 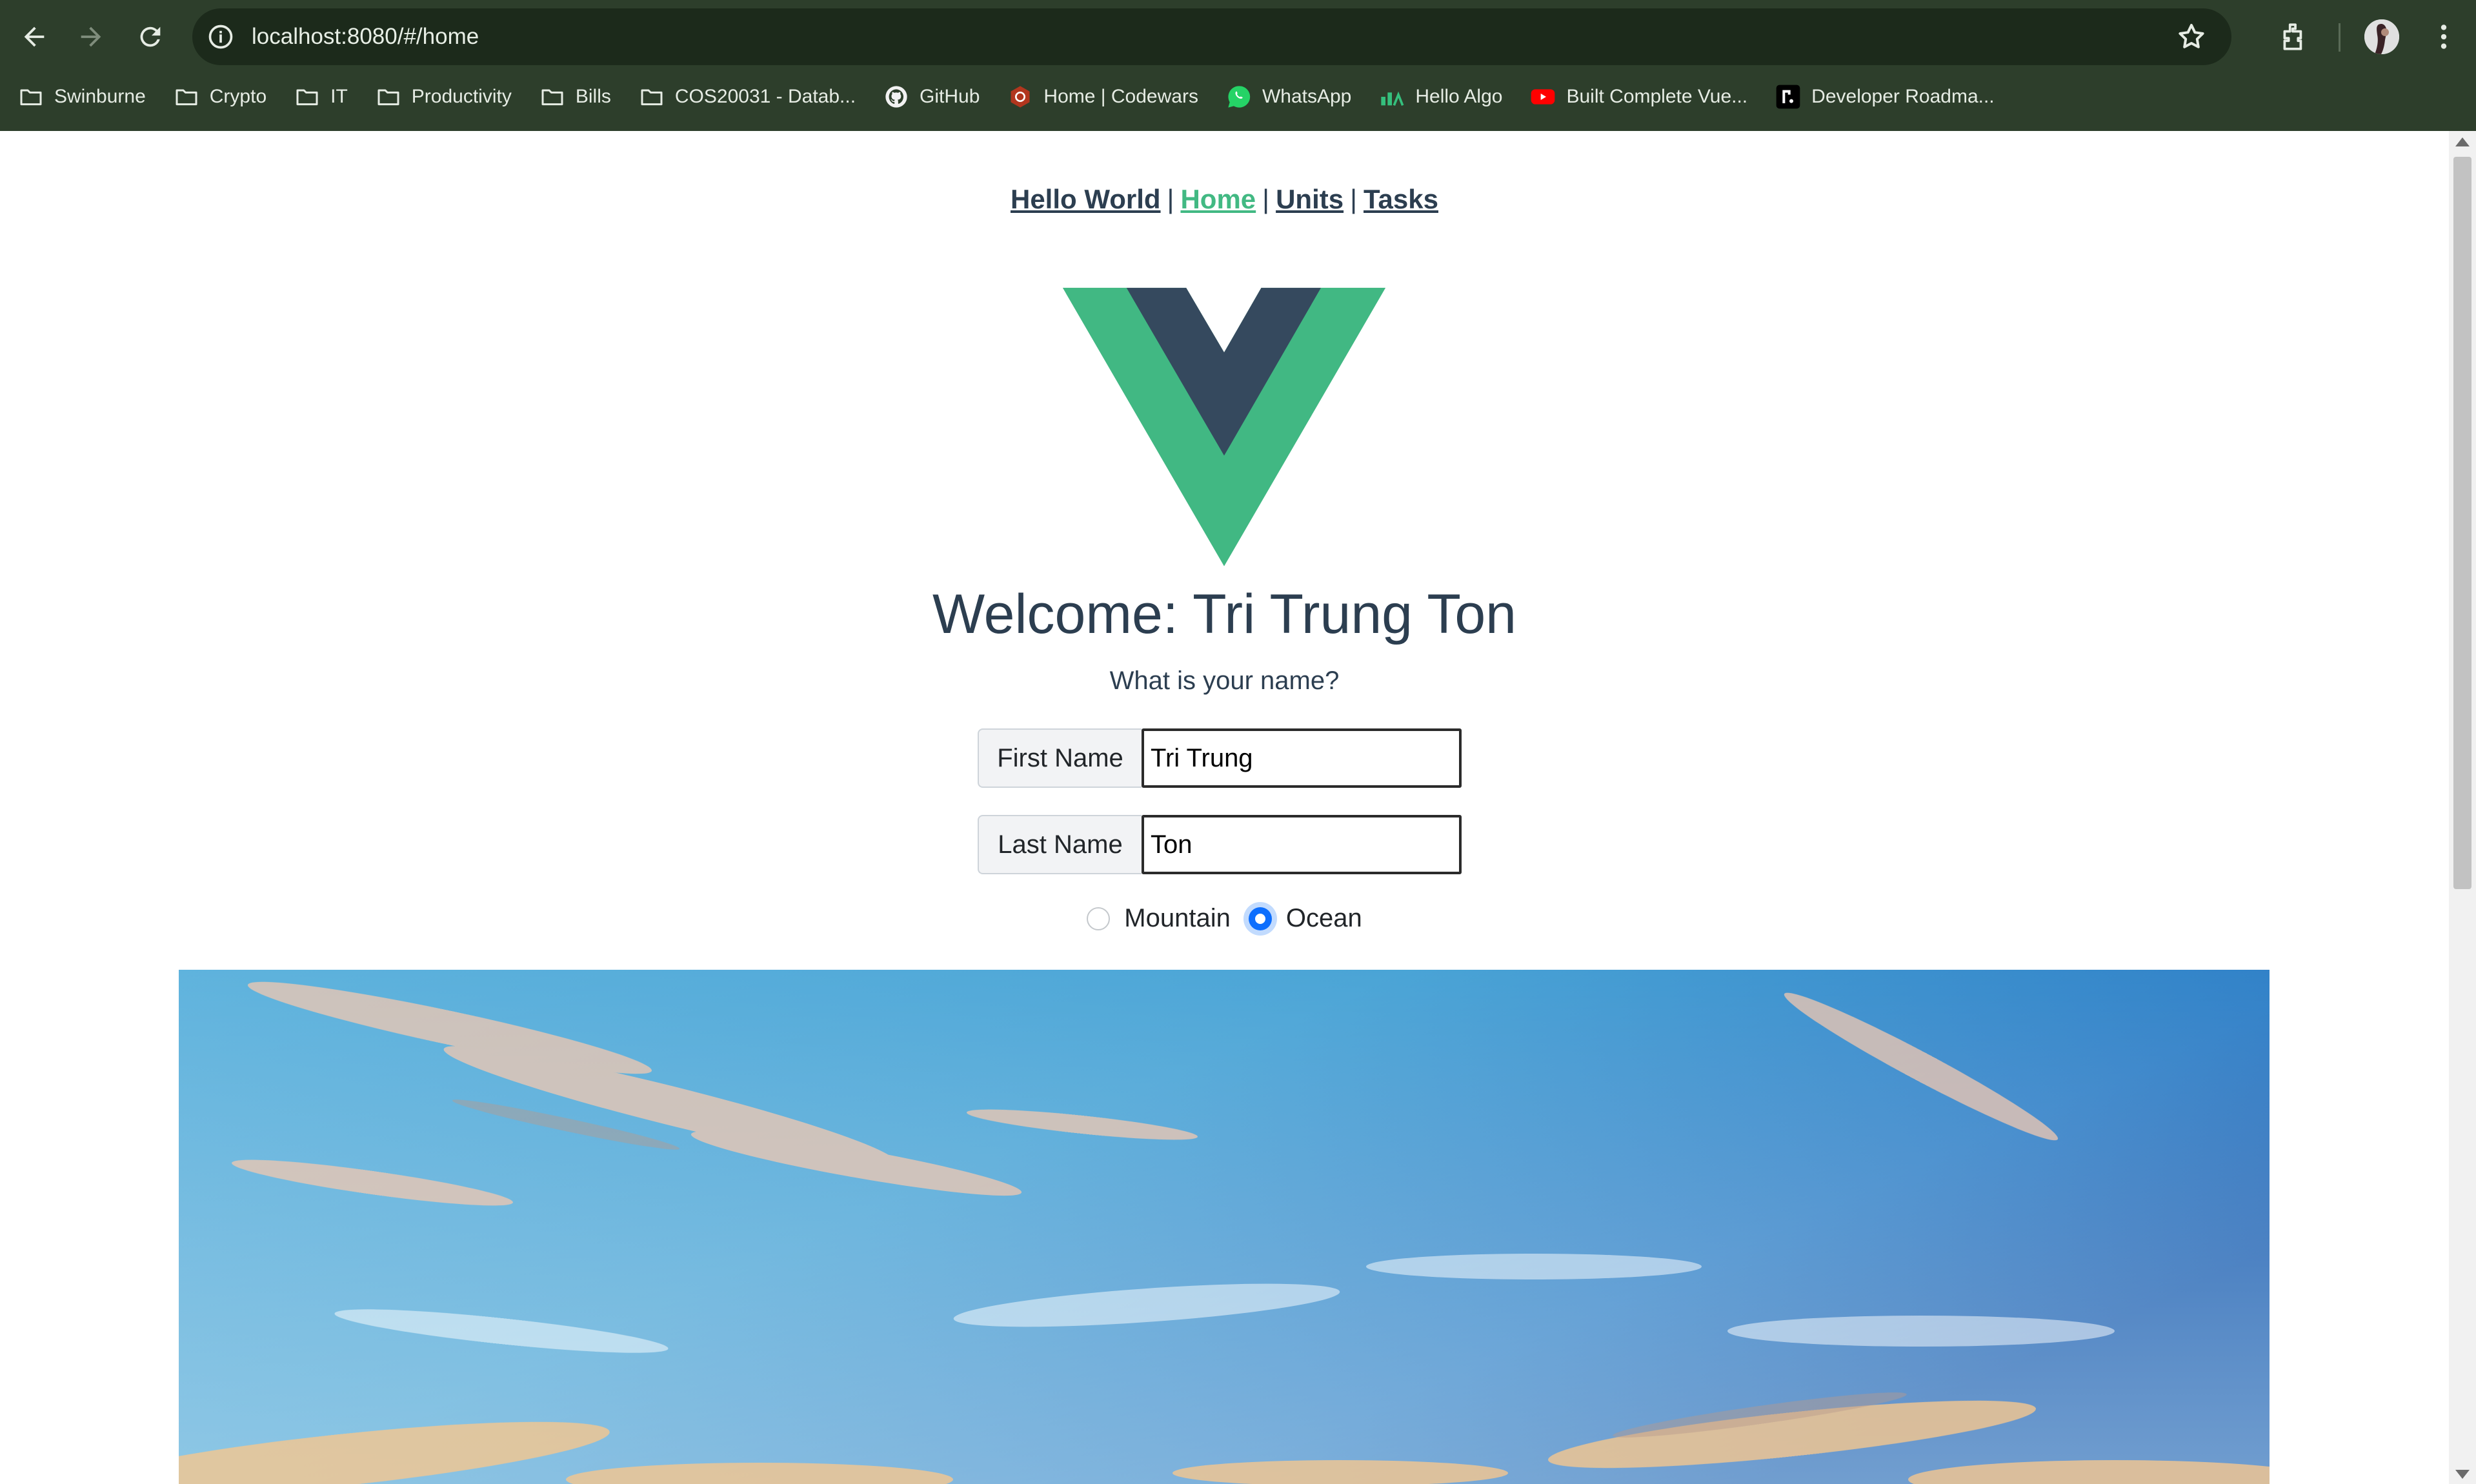 What do you see at coordinates (1224, 428) in the screenshot?
I see `vue-logo` at bounding box center [1224, 428].